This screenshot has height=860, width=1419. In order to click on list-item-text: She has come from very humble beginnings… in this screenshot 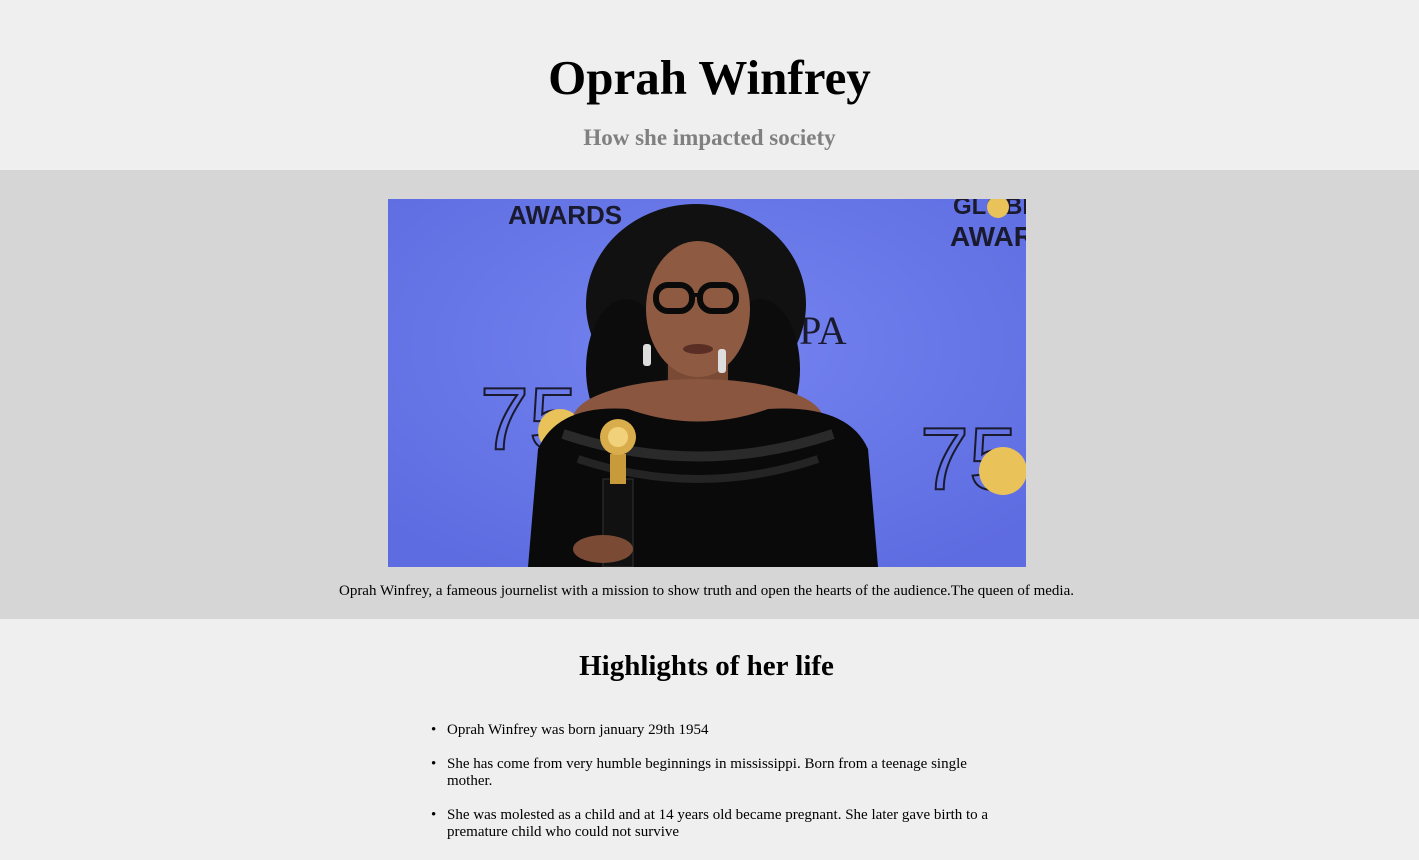, I will do `click(707, 772)`.